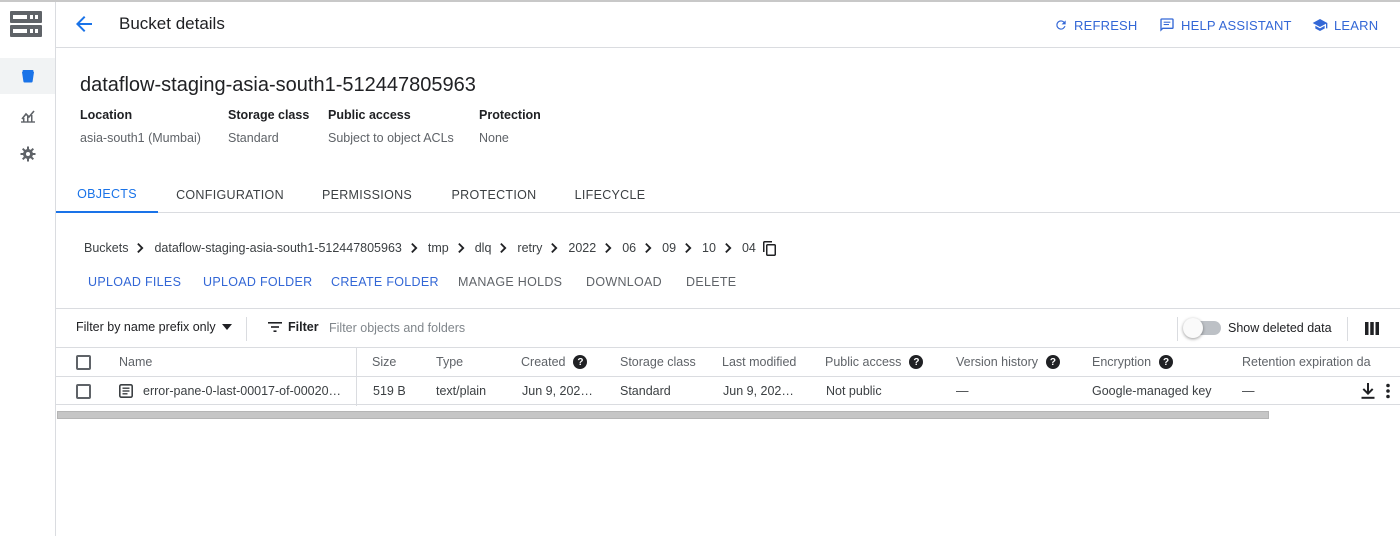 The height and width of the screenshot is (536, 1400). What do you see at coordinates (769, 248) in the screenshot?
I see `copy-icon` at bounding box center [769, 248].